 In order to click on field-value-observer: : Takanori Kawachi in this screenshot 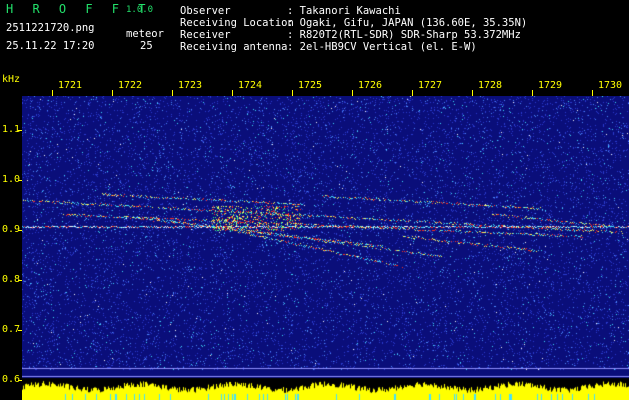, I will do `click(344, 11)`.